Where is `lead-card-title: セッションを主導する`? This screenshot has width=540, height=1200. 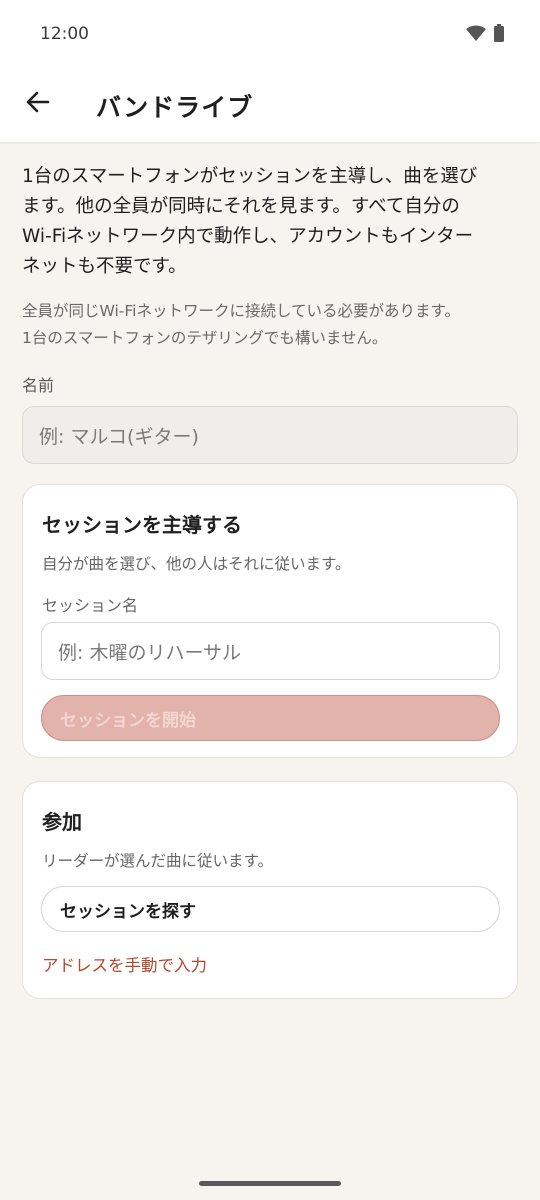
lead-card-title: セッションを主導する is located at coordinates (142, 525).